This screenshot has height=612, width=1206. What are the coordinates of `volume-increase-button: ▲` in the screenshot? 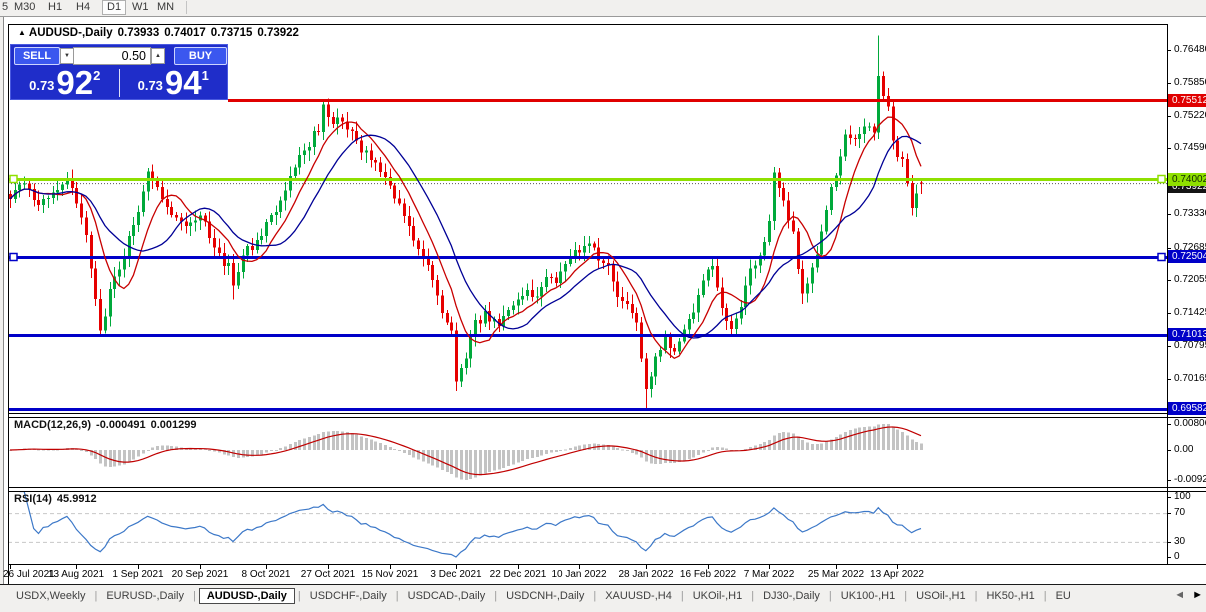 It's located at (158, 56).